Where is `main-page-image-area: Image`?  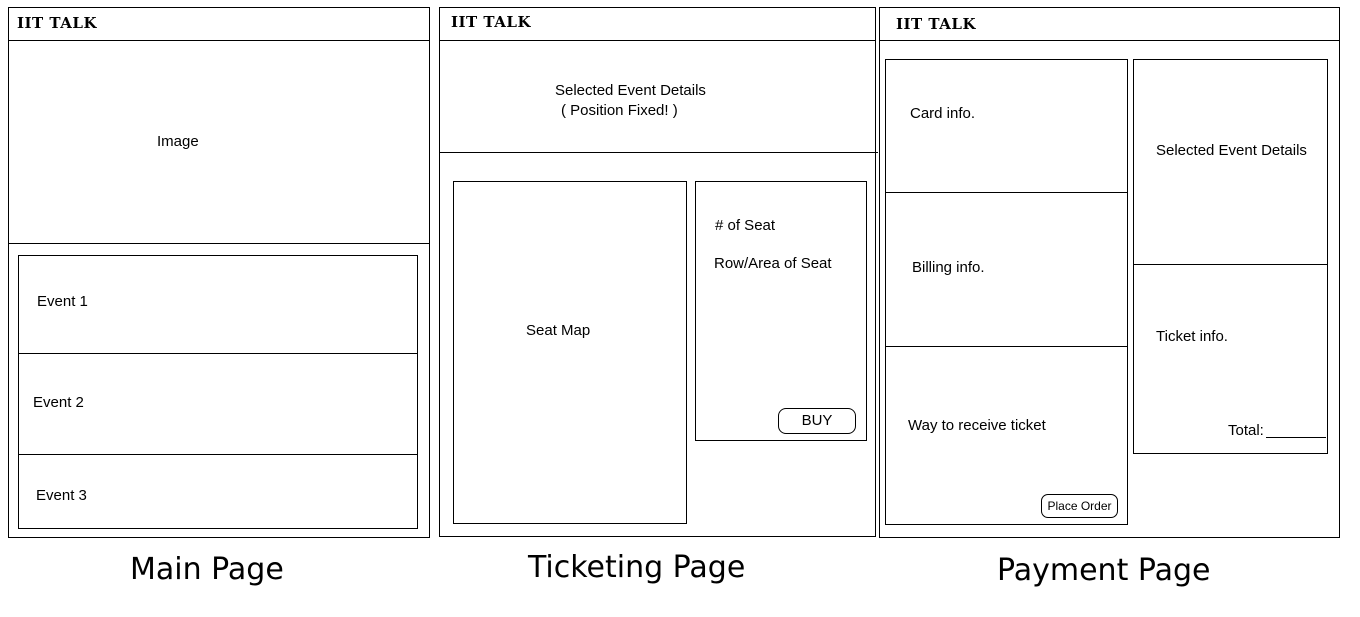
main-page-image-area: Image is located at coordinates (219, 142).